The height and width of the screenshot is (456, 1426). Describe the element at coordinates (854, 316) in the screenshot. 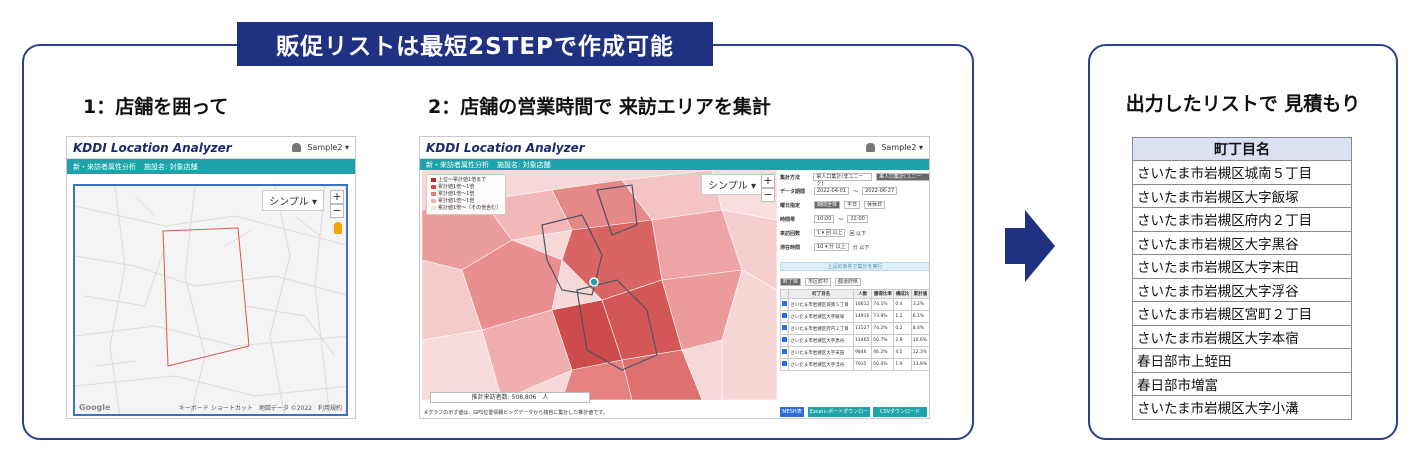

I see `table-row: さいたま市岩槻区大字飯塚 14916 73.9% 1.2 6.1%` at that location.